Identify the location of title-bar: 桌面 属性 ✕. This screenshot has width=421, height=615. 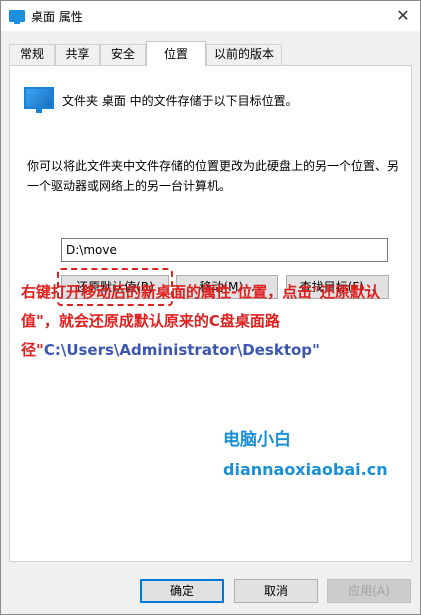
(210, 16).